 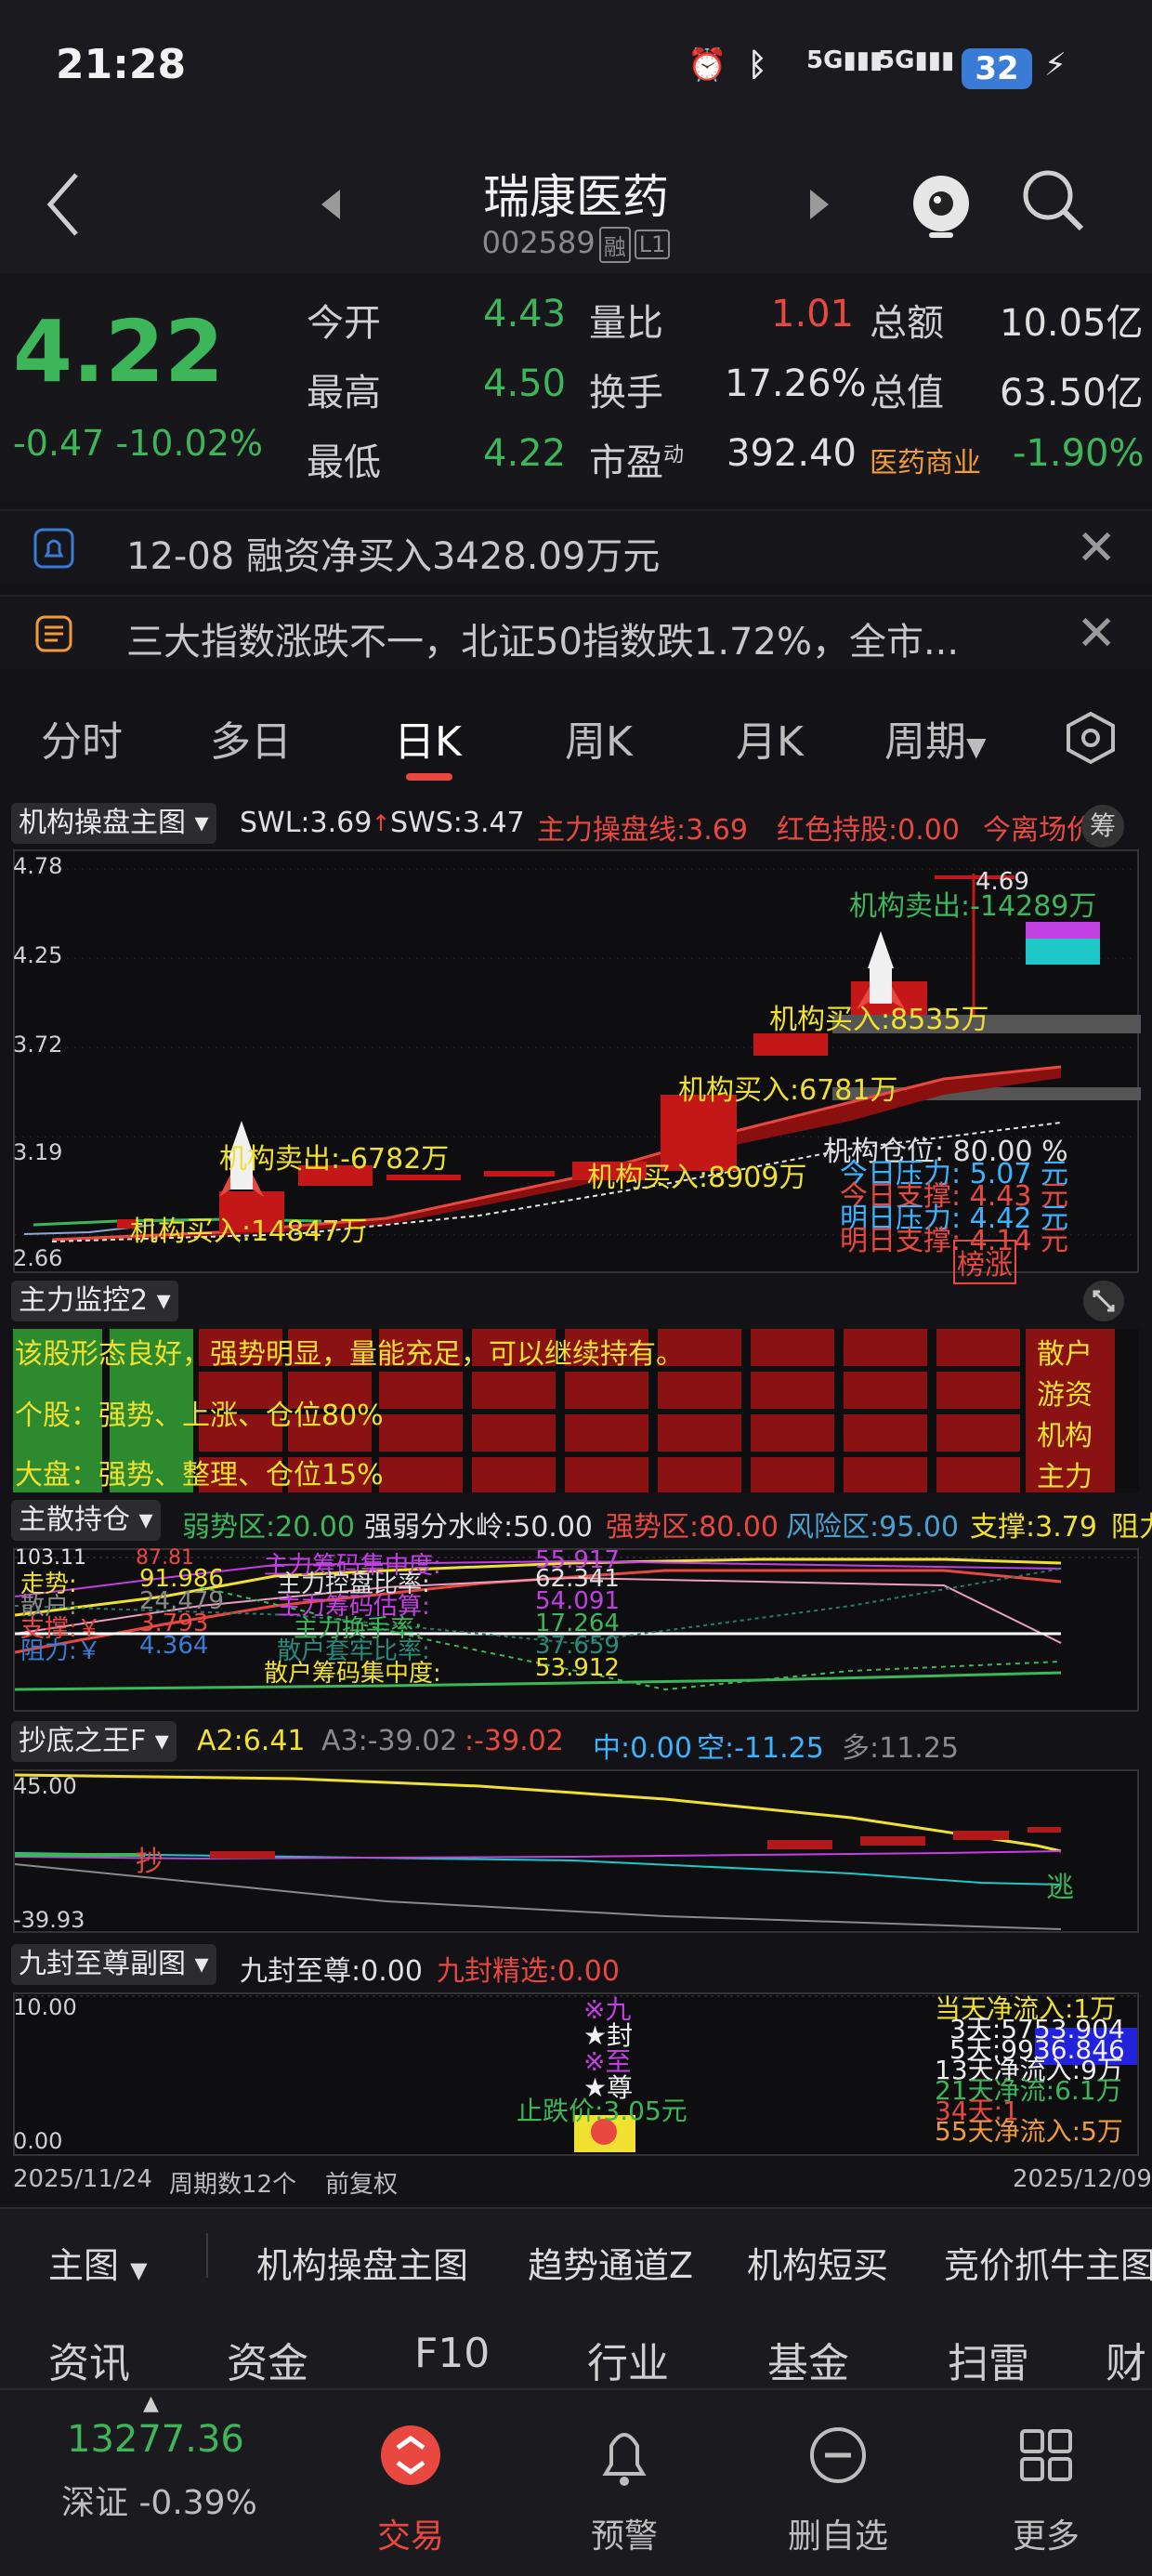 What do you see at coordinates (1126, 2359) in the screenshot?
I see `ftab-finance: 财` at bounding box center [1126, 2359].